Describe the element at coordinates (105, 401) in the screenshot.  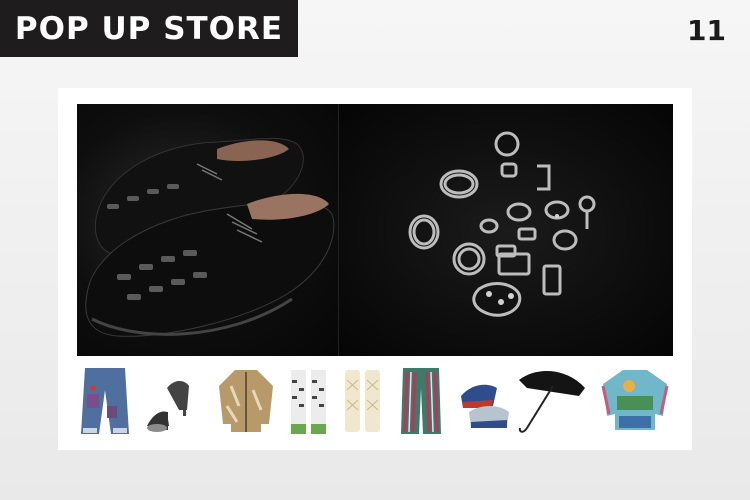
I see `patched-jeans-thumbnail` at that location.